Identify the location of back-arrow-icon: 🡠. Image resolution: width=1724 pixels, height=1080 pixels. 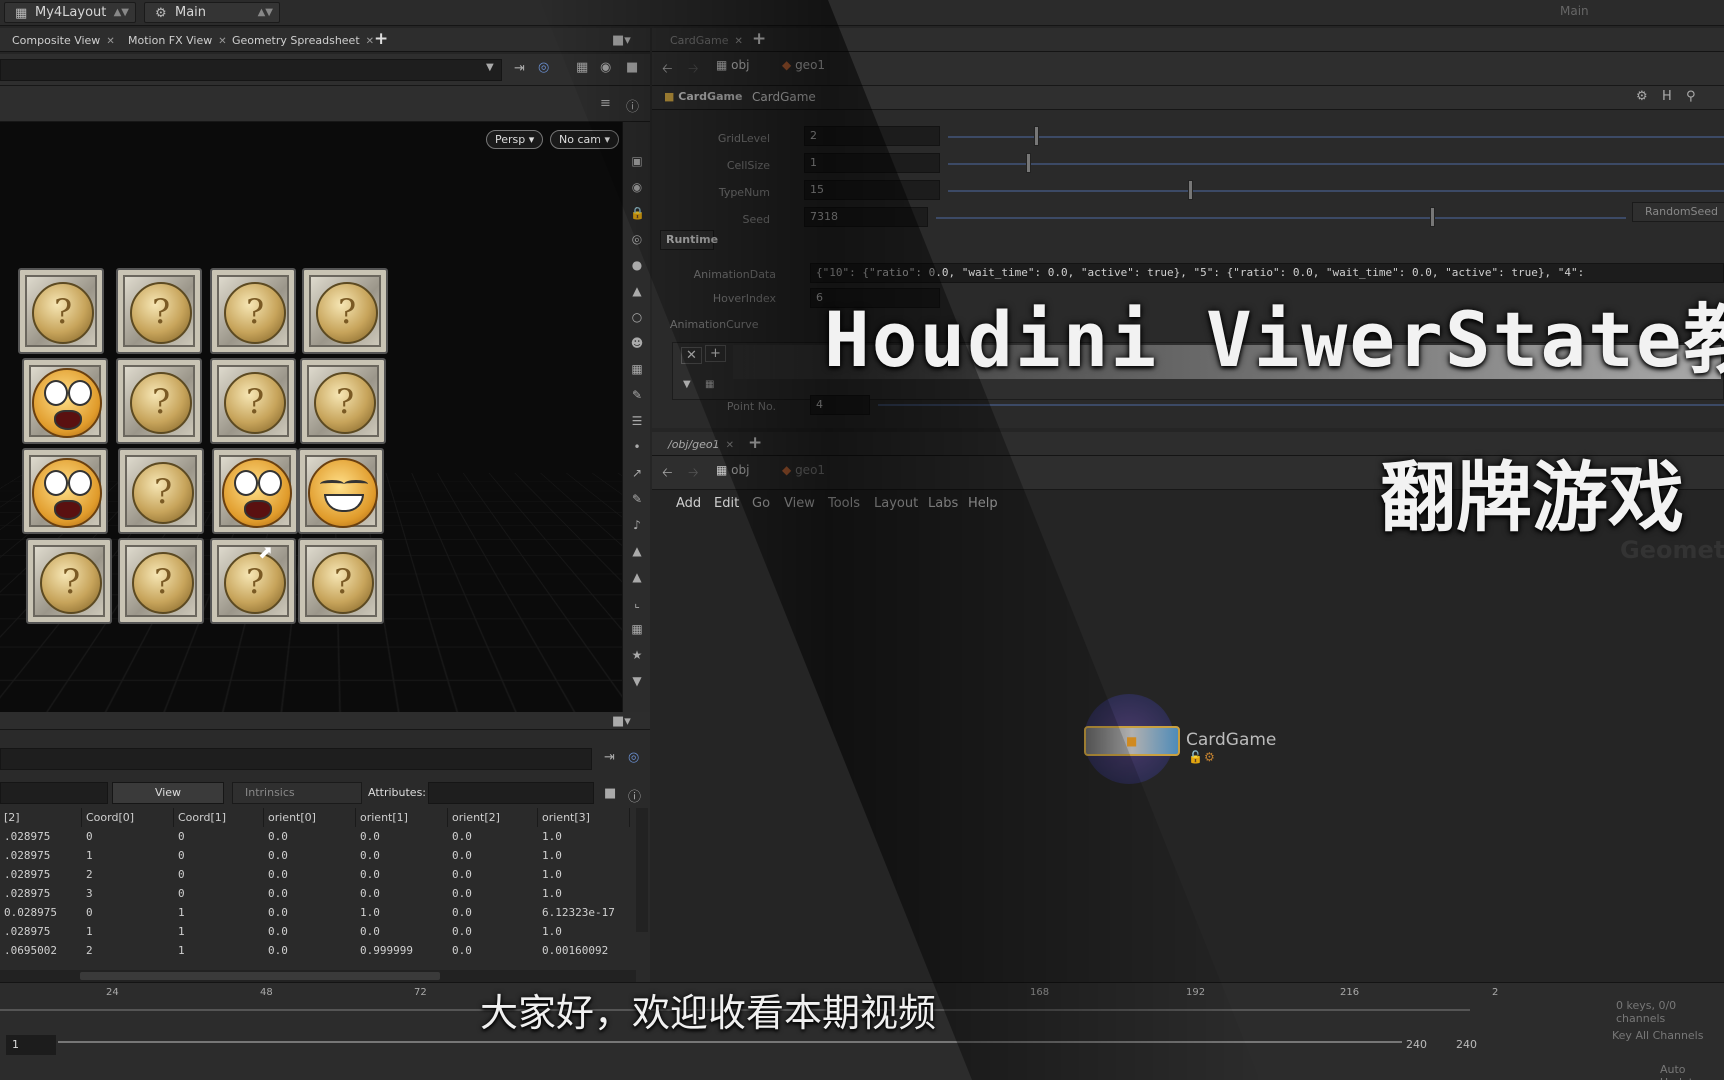
(667, 475).